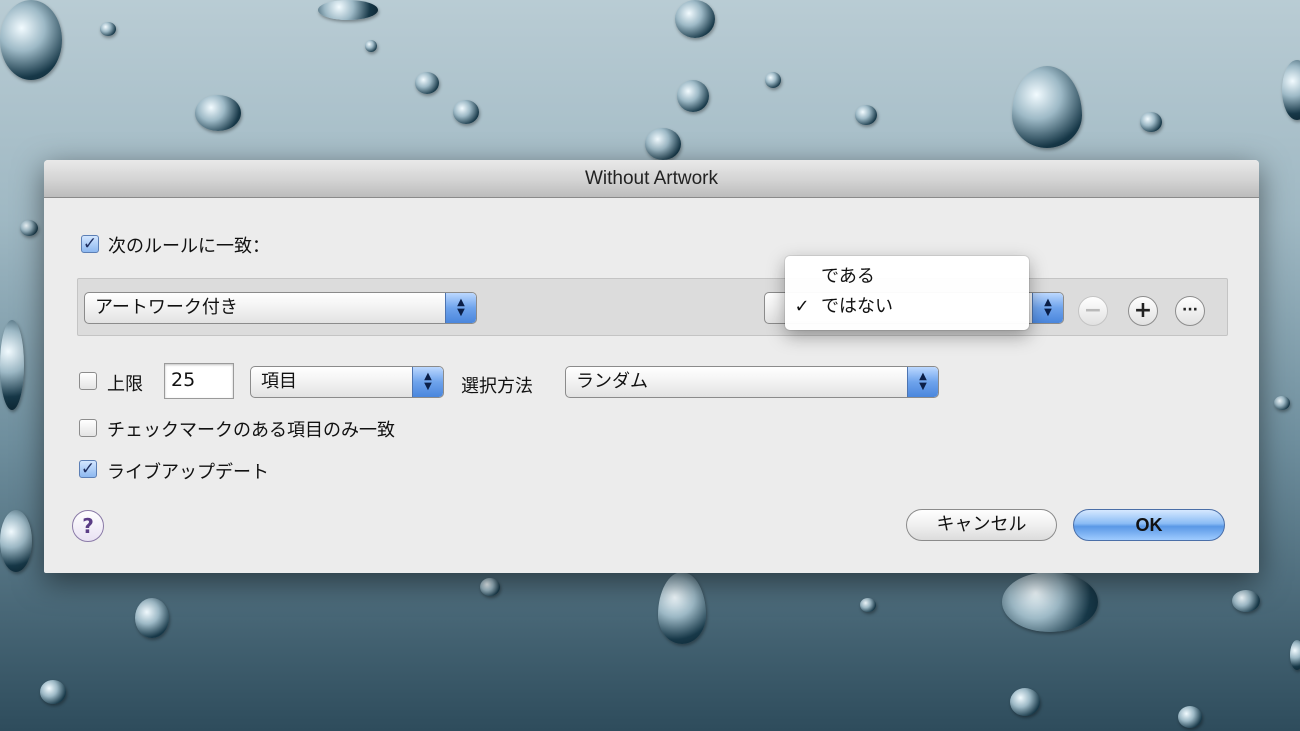 Image resolution: width=1300 pixels, height=731 pixels. I want to click on menu-item-is-not: ✓ ではない, so click(907, 307).